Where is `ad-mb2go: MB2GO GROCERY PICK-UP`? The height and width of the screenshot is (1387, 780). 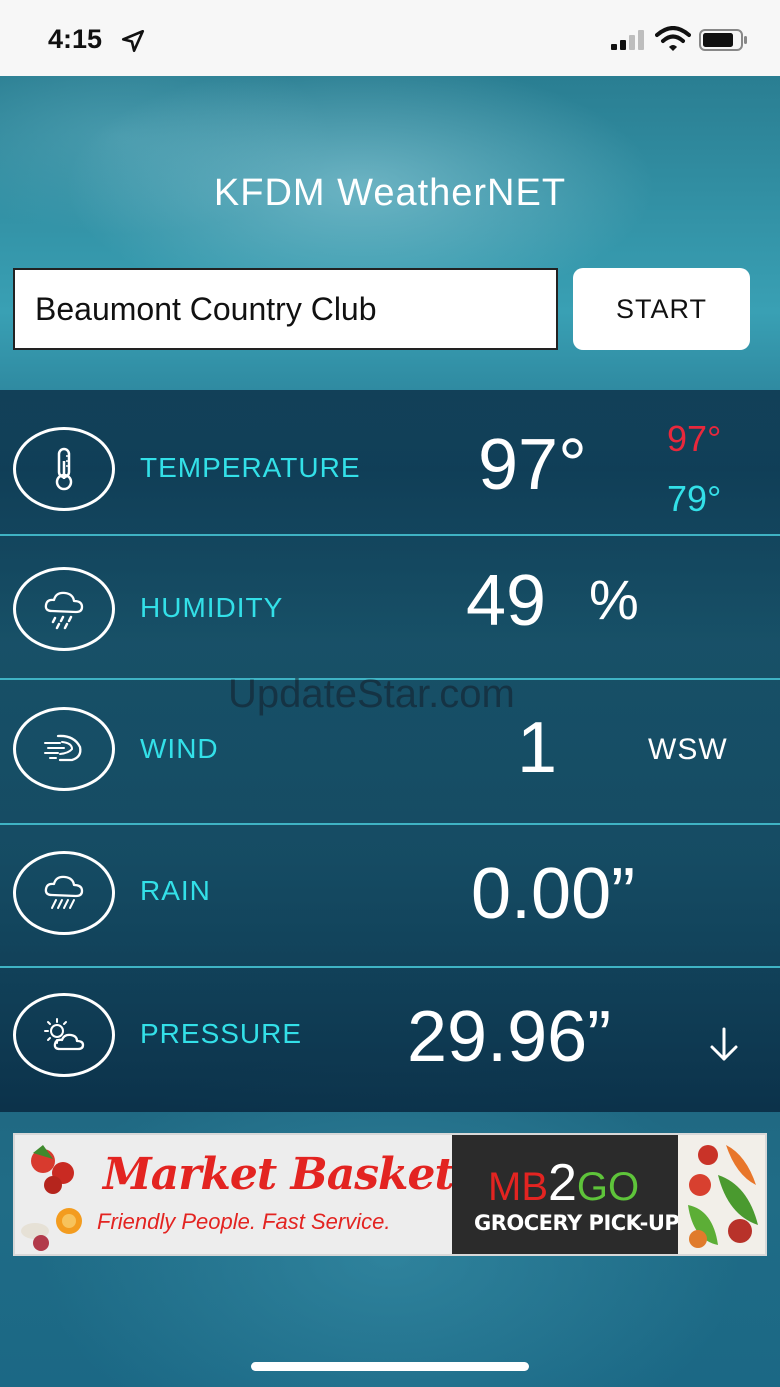 ad-mb2go: MB2GO GROCERY PICK-UP is located at coordinates (566, 1194).